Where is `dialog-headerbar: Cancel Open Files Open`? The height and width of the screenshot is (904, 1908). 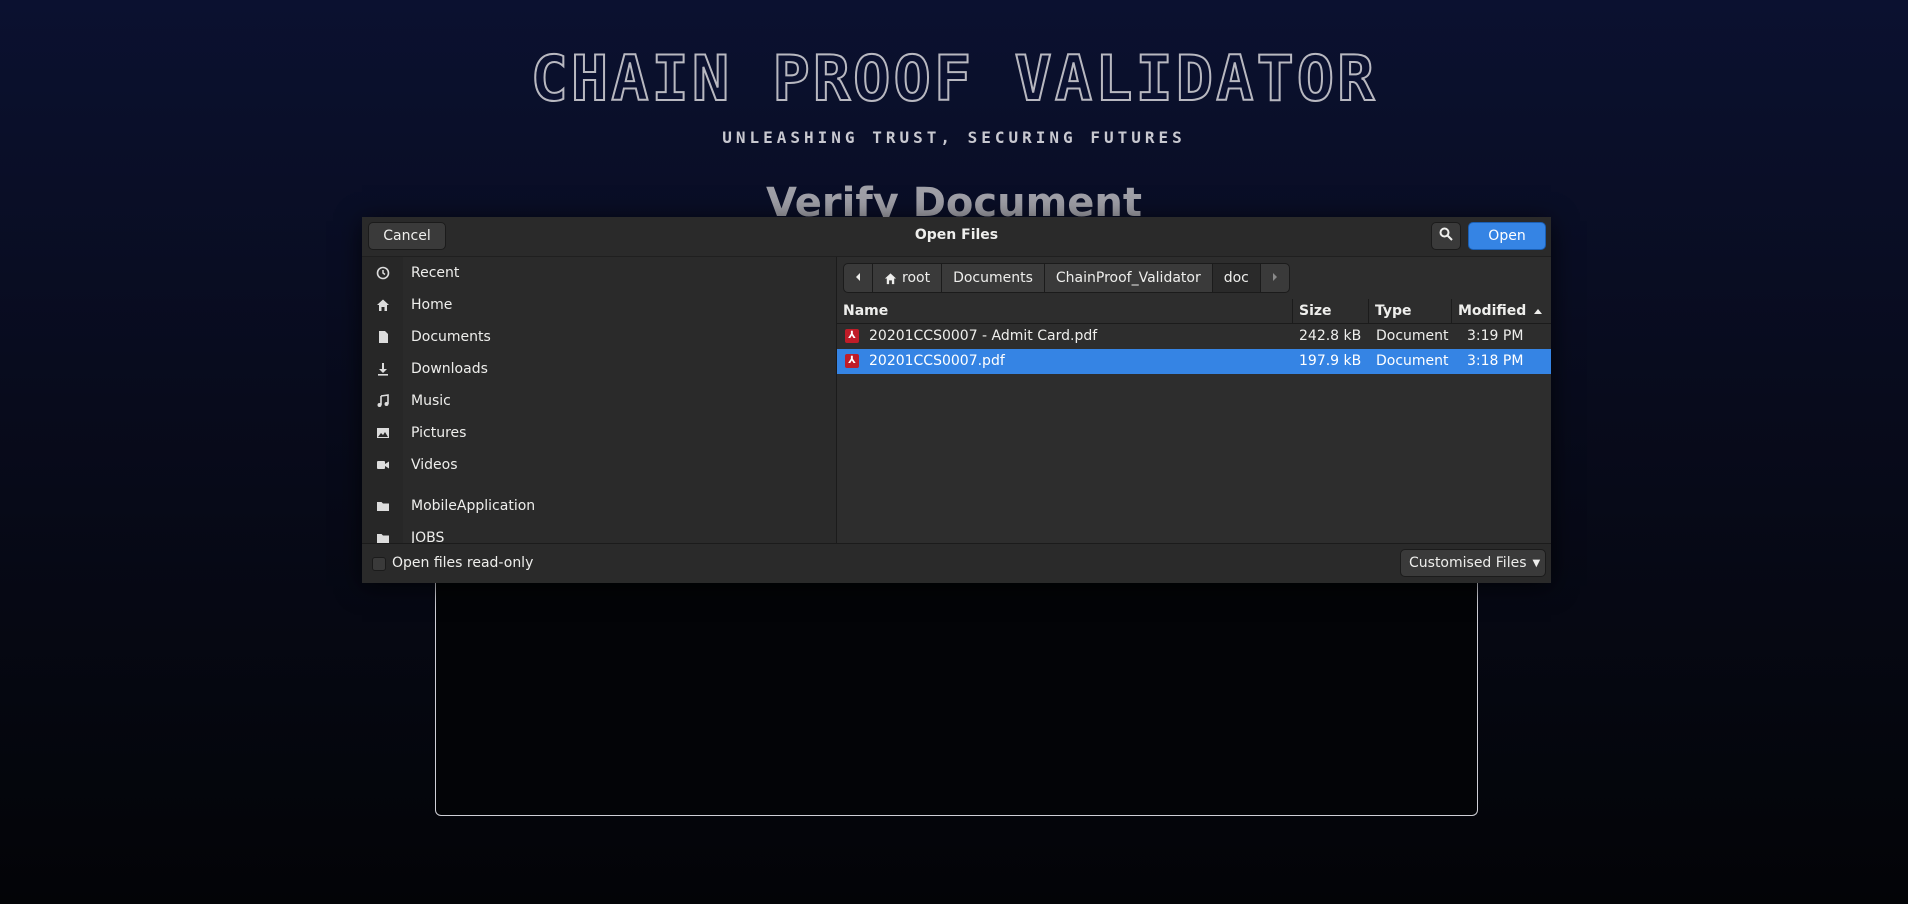
dialog-headerbar: Cancel Open Files Open is located at coordinates (956, 237).